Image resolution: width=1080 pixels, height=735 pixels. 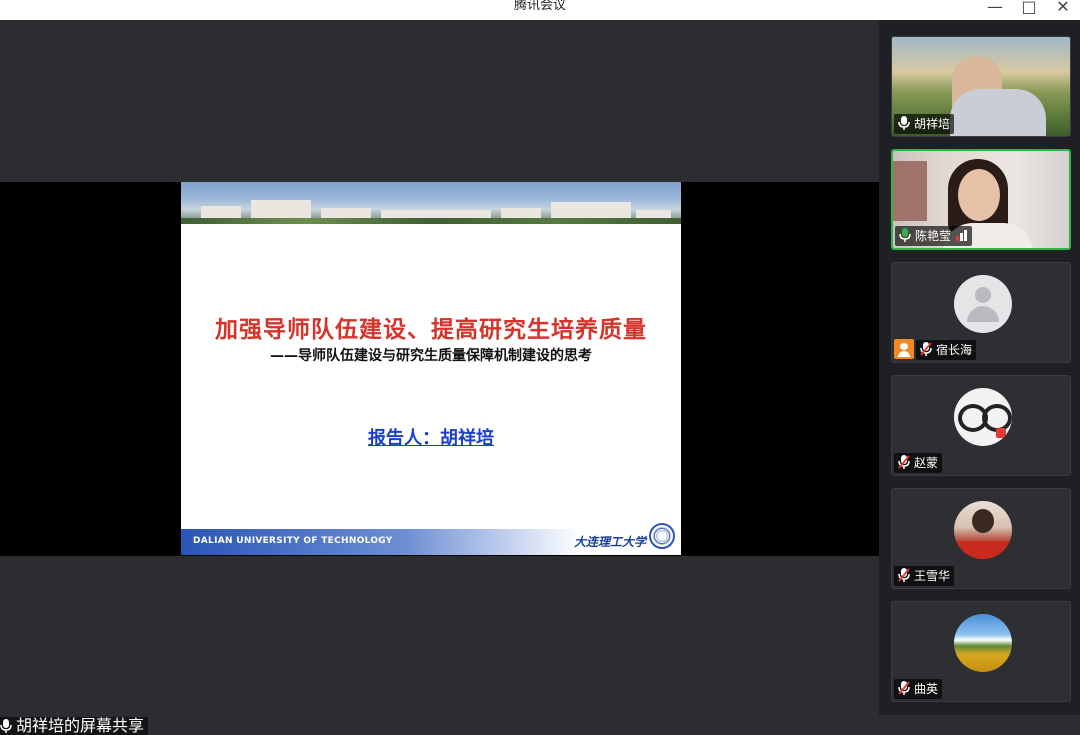 I want to click on photo-avatar-icon, so click(x=983, y=530).